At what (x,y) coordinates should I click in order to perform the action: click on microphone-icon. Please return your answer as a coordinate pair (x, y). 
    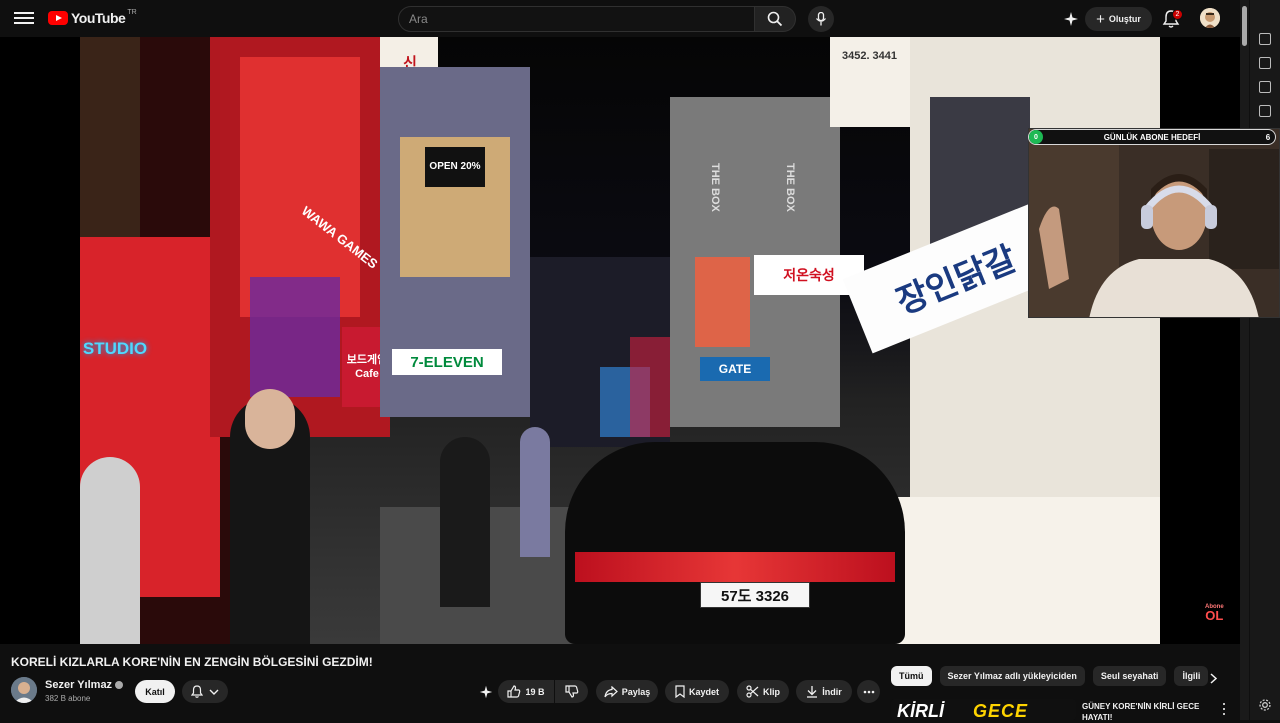
    Looking at the image, I should click on (821, 19).